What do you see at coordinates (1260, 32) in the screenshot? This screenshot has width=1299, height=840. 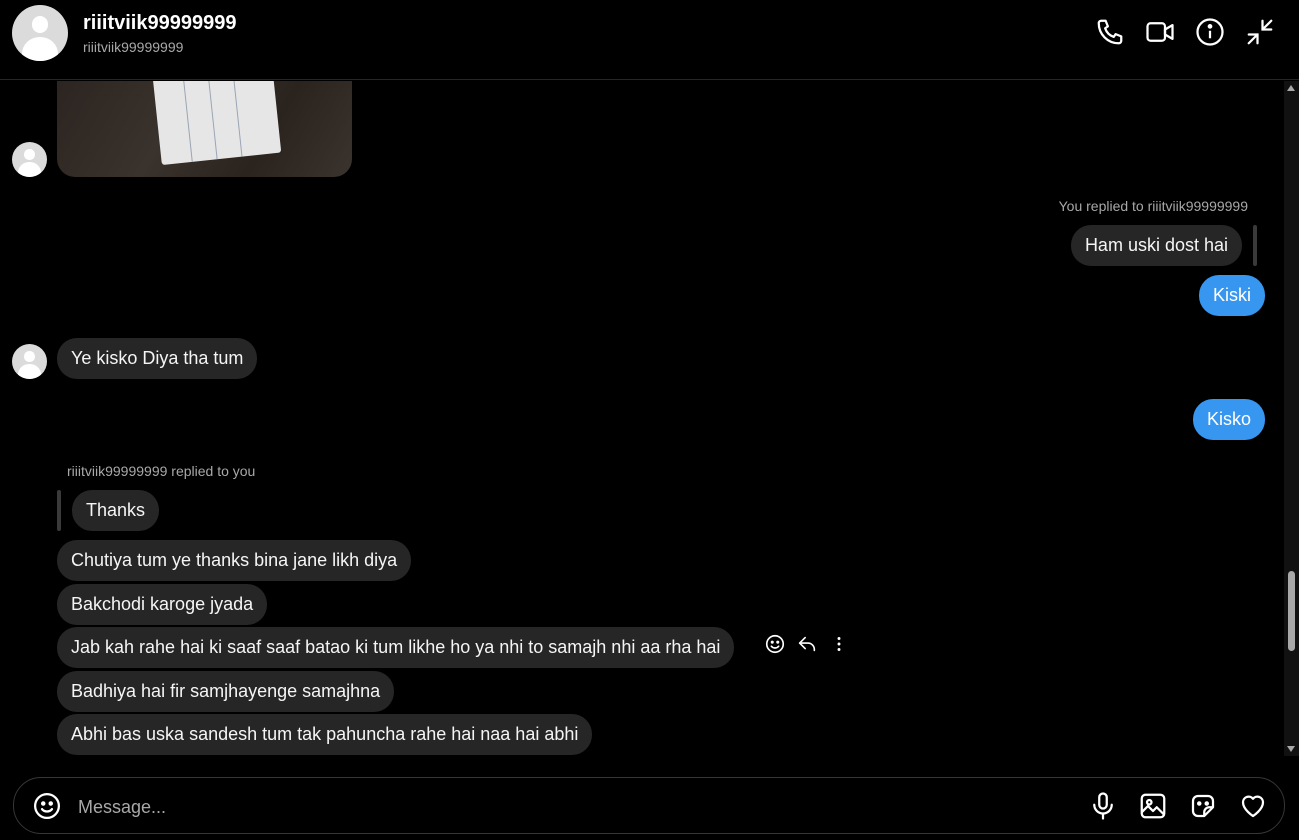 I see `minimize-icon` at bounding box center [1260, 32].